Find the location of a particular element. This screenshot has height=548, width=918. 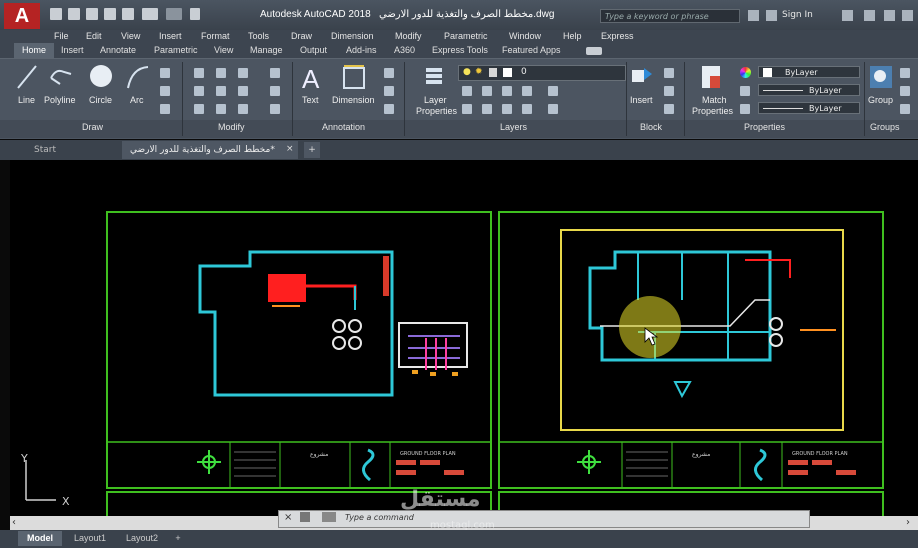

copy-icon is located at coordinates (199, 91).